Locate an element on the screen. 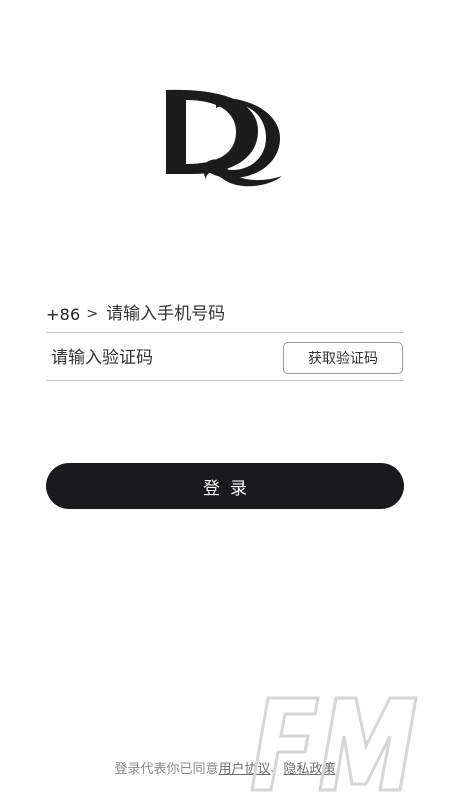 This screenshot has height=800, width=450. dq-logo-icon is located at coordinates (224, 138).